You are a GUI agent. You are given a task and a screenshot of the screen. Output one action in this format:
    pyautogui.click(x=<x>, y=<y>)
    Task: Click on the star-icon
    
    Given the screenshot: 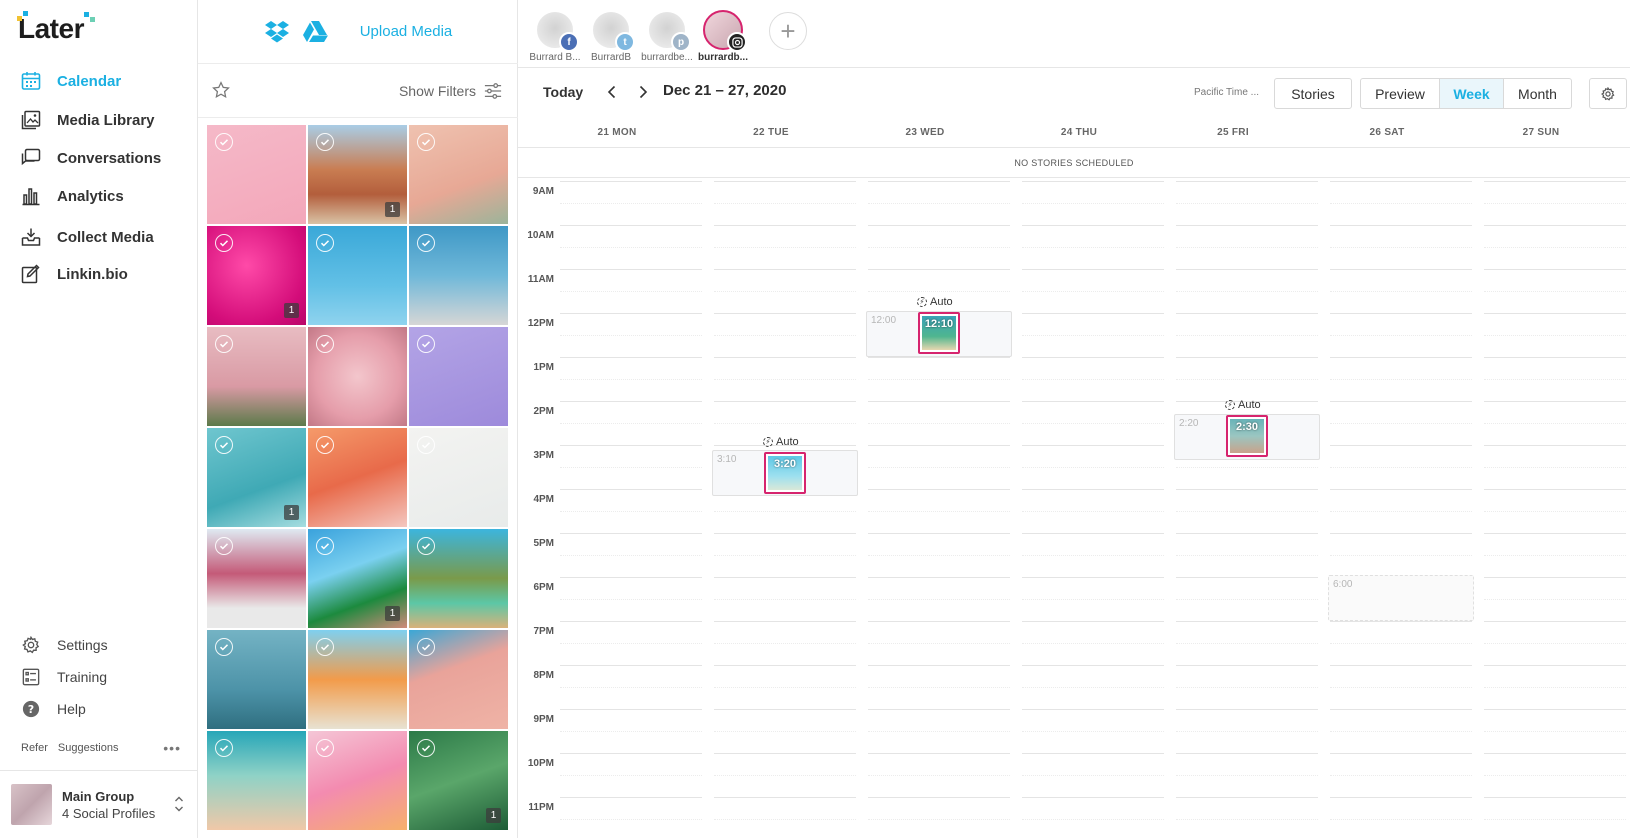 What is the action you would take?
    pyautogui.click(x=221, y=92)
    